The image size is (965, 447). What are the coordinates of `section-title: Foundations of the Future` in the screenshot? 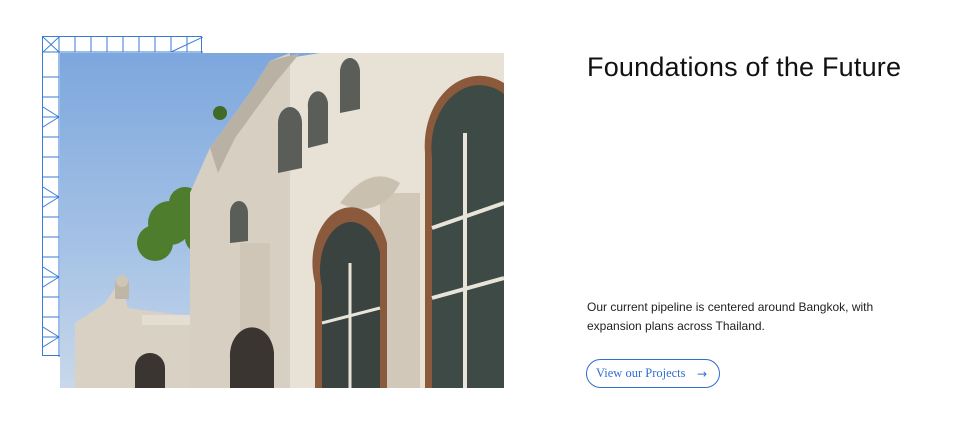 It's located at (744, 67).